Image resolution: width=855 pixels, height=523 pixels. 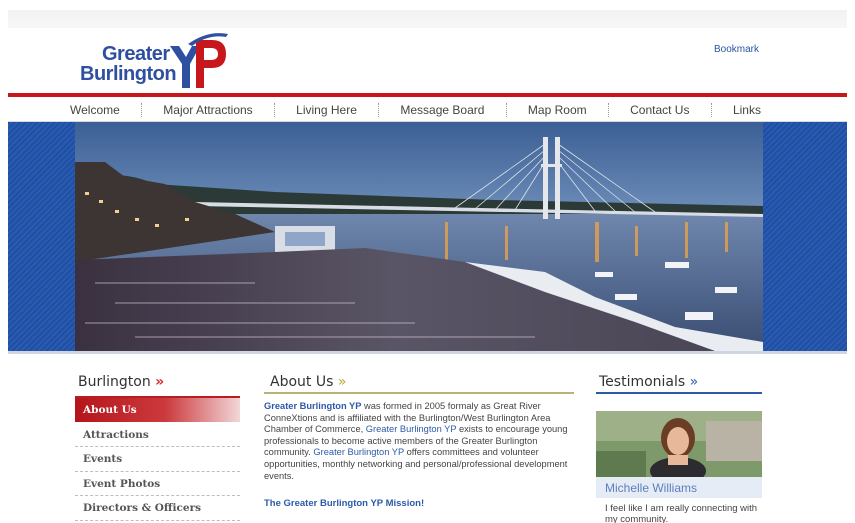 I want to click on testimonials-title-arrow-icon: », so click(x=694, y=382).